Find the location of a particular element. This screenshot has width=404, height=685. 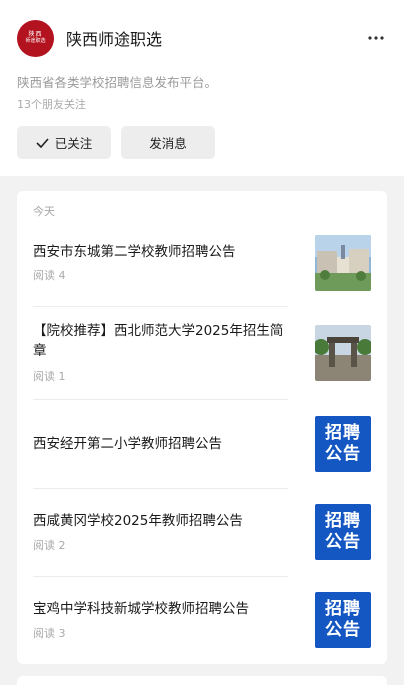

article-title: 西咸黄冈学校2025年教师招聘公告 is located at coordinates (138, 521).